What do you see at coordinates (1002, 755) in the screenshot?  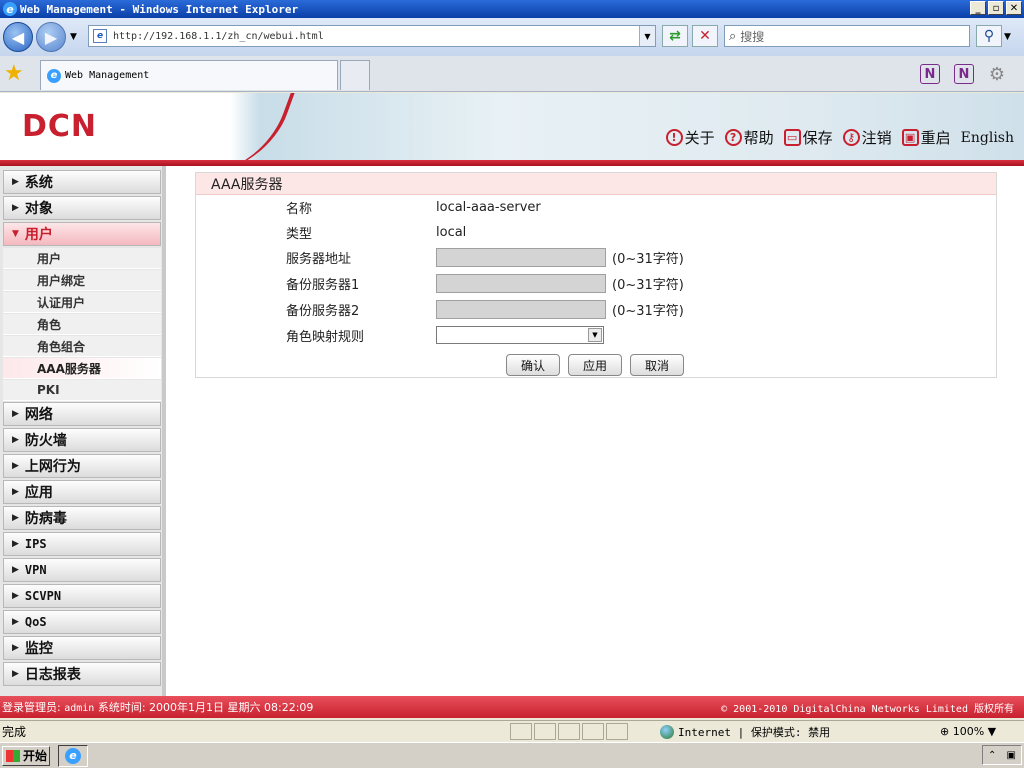 I see `system-tray: ⌃ ▣` at bounding box center [1002, 755].